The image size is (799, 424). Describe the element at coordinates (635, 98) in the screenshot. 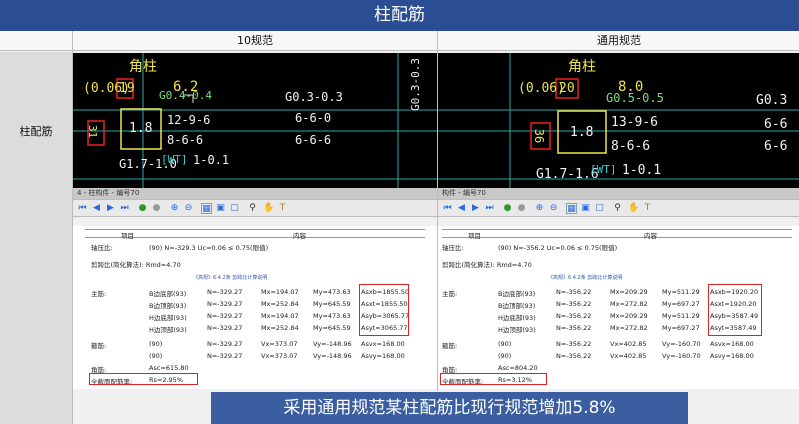

I see `g-top: G0.5-0.5` at that location.